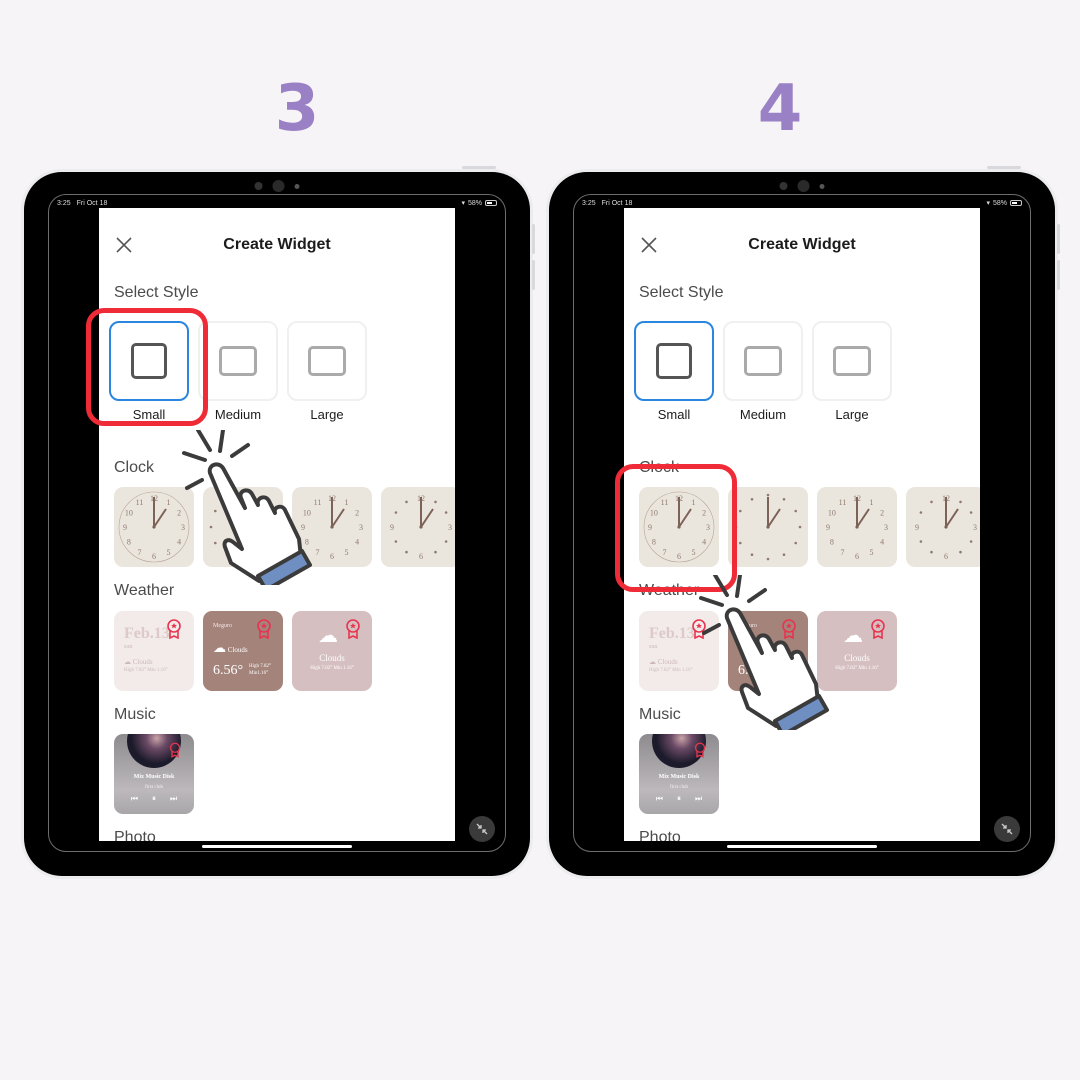  What do you see at coordinates (258, 186) in the screenshot?
I see `sensor-icon` at bounding box center [258, 186].